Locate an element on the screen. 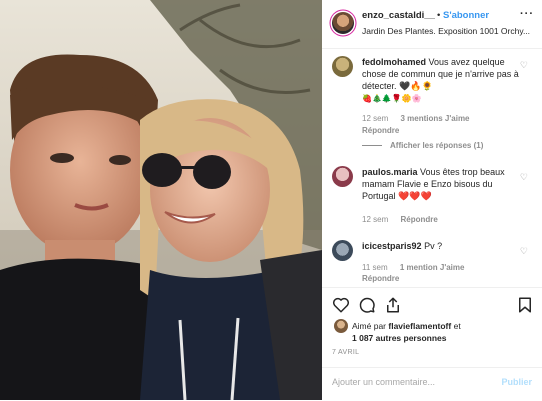 The image size is (542, 401). comment-emoji-line: 🍓🎄🌲🌹🌼🌸 is located at coordinates (392, 98).